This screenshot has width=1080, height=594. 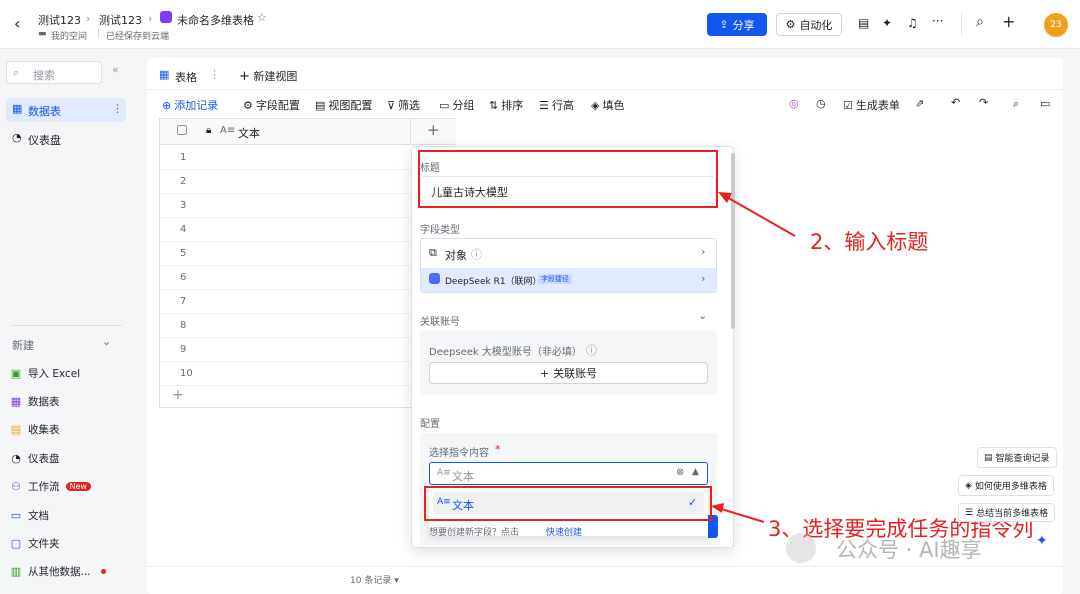 I want to click on summary-button: ☰ 总结当前多维表格, so click(x=1007, y=512).